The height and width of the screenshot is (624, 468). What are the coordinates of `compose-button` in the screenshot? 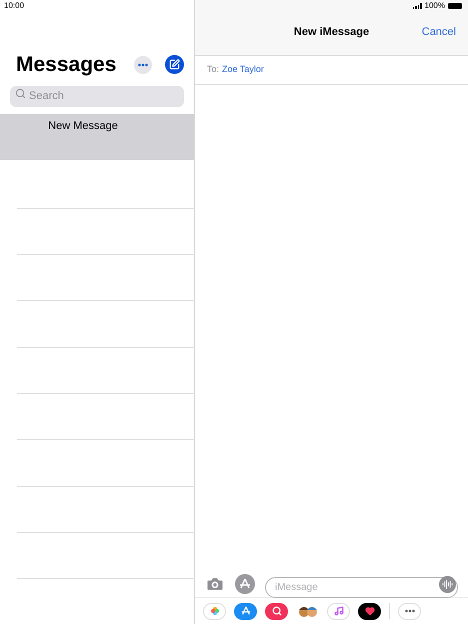 It's located at (174, 64).